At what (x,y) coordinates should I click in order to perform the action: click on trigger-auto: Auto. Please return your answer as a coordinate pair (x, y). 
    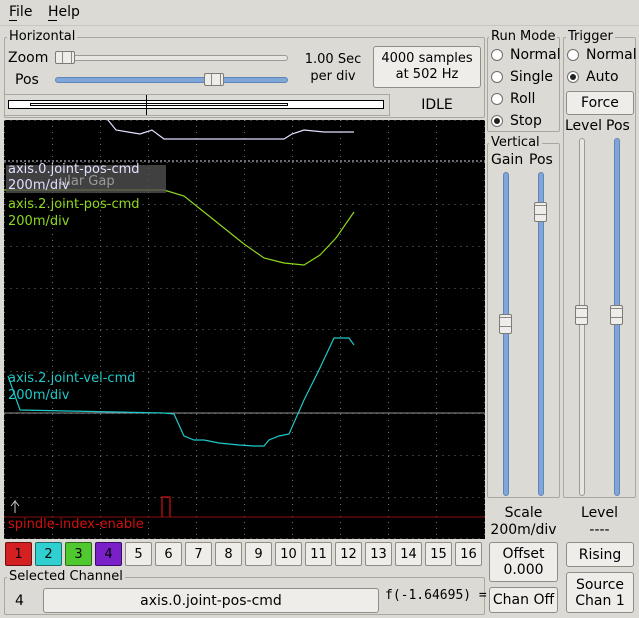
    Looking at the image, I should click on (593, 77).